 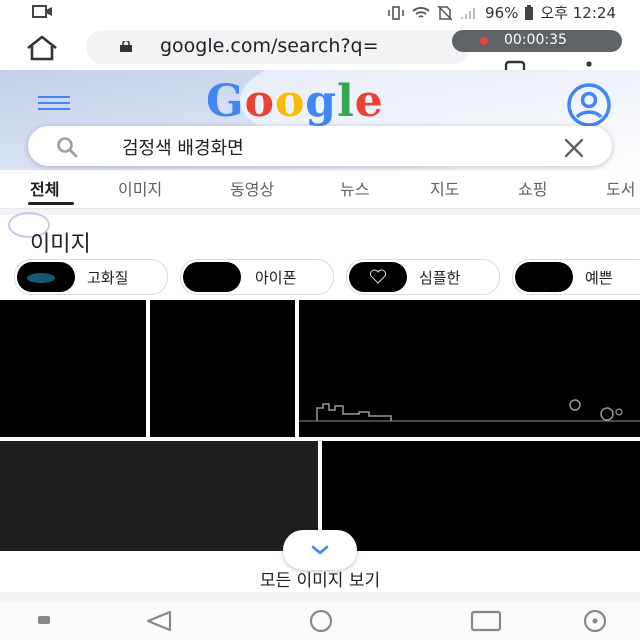 I want to click on home-nav-icon, so click(x=321, y=621).